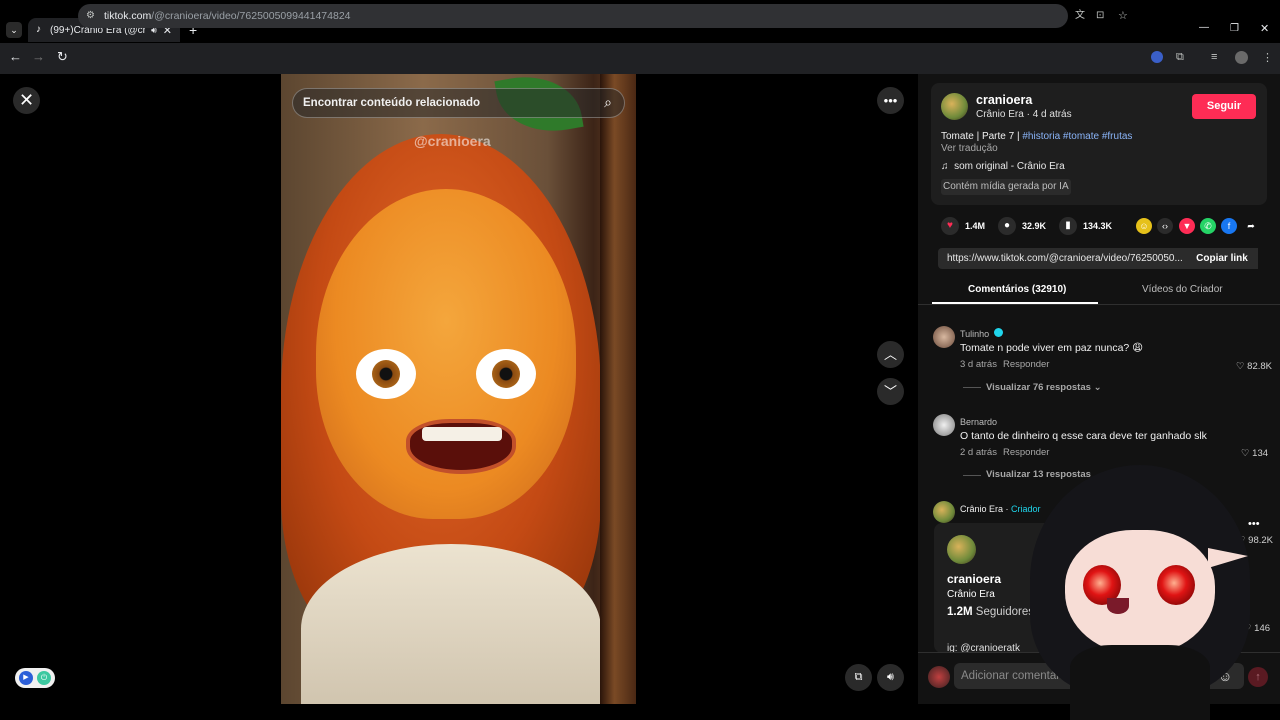 The width and height of the screenshot is (1280, 720). Describe the element at coordinates (26, 678) in the screenshot. I see `play-icon: ▶` at that location.